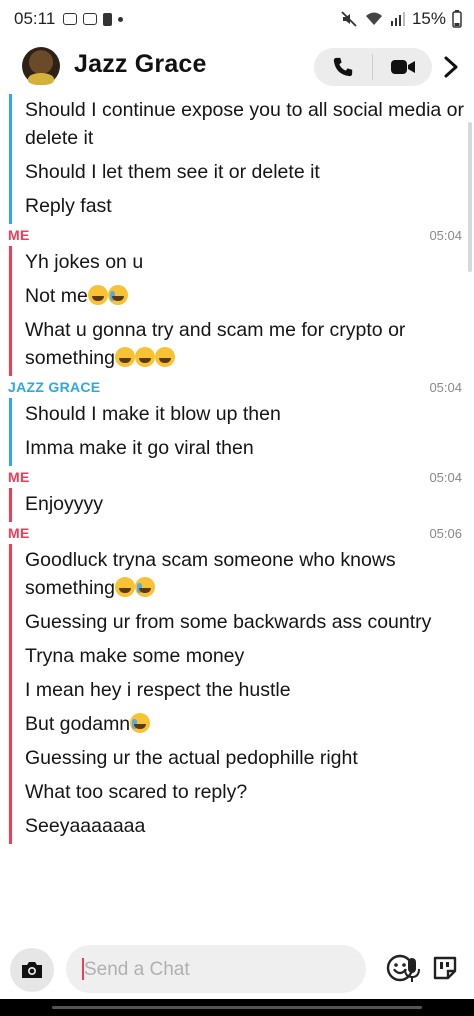  I want to click on voice-call-button, so click(343, 67).